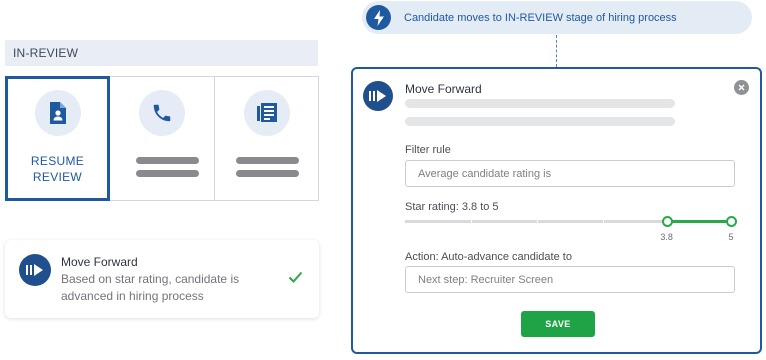 The image size is (766, 360). I want to click on panel-title: Move Forward, so click(443, 89).